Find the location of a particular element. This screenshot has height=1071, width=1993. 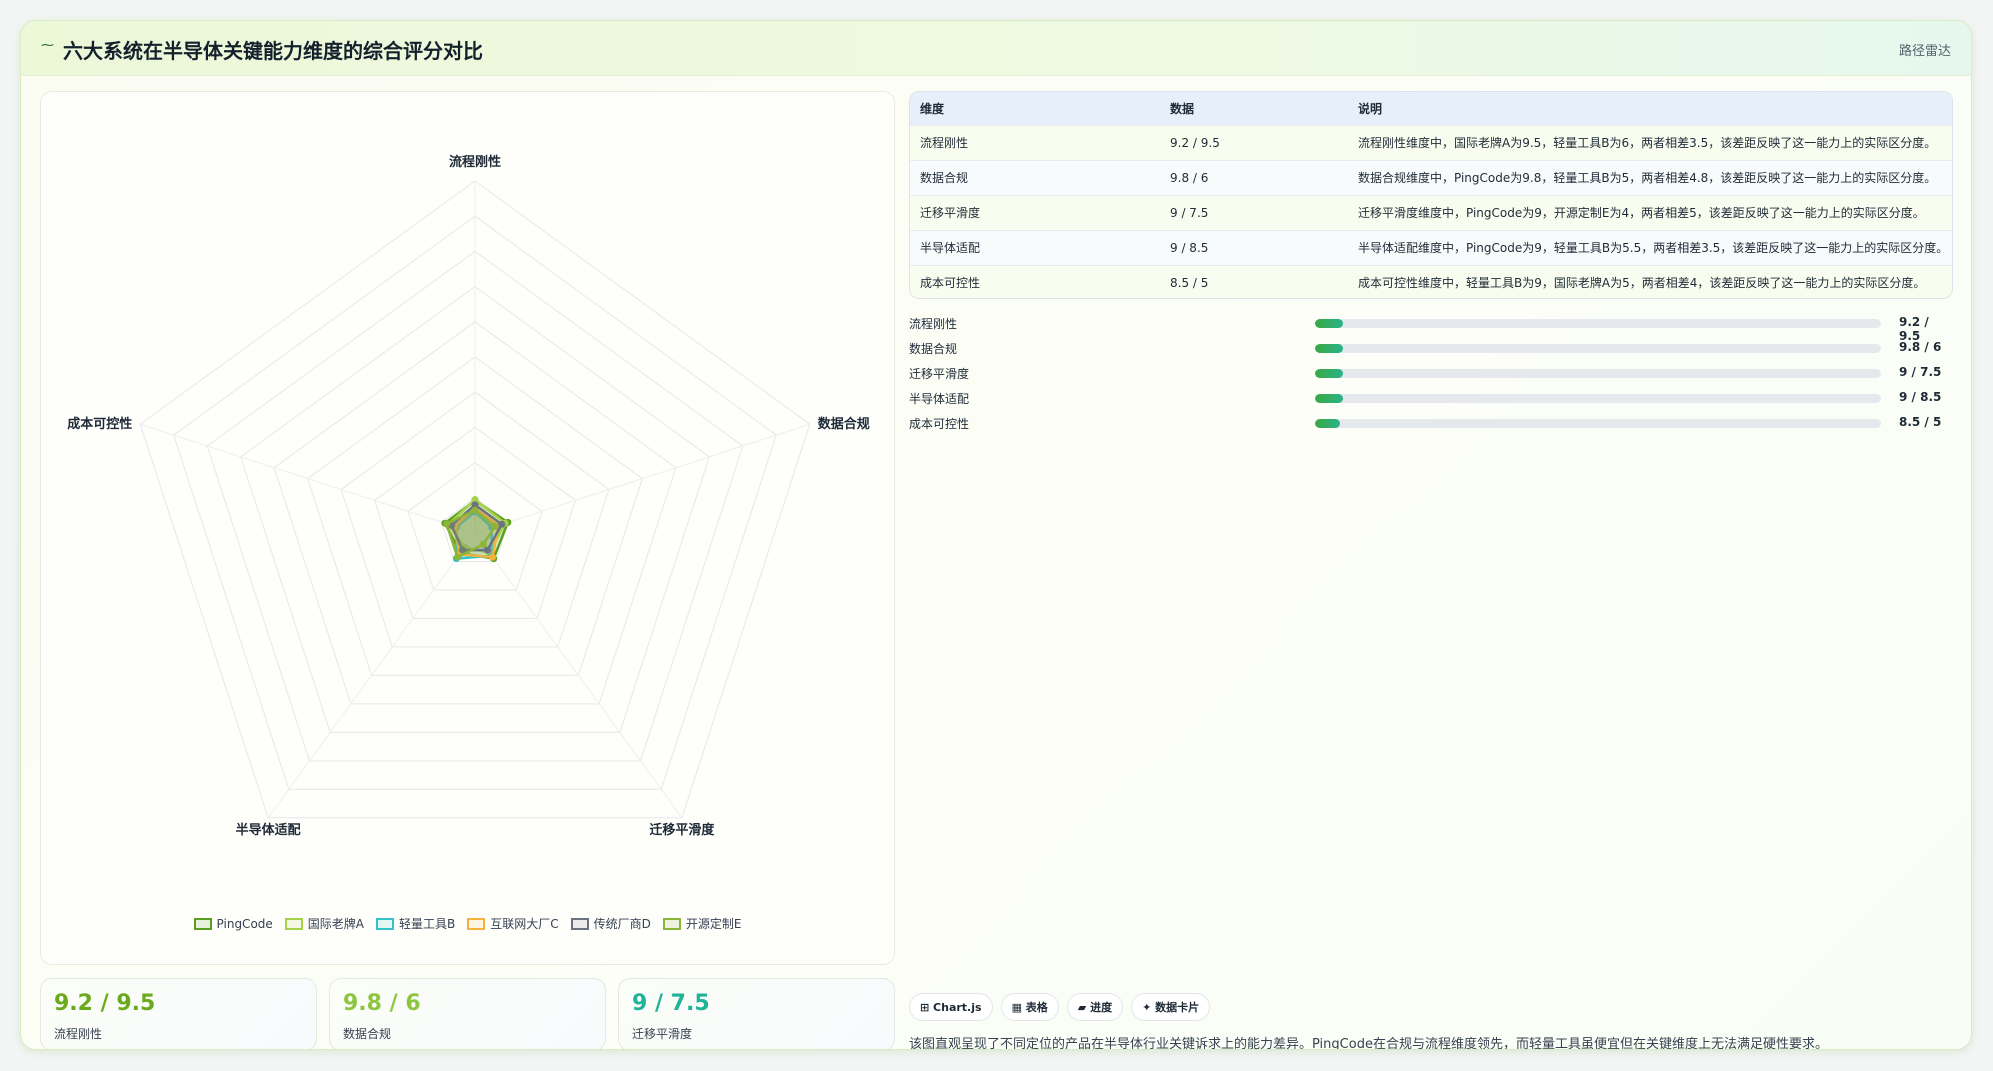

chip-chartjs: ⊞ Chart.js is located at coordinates (951, 1007).